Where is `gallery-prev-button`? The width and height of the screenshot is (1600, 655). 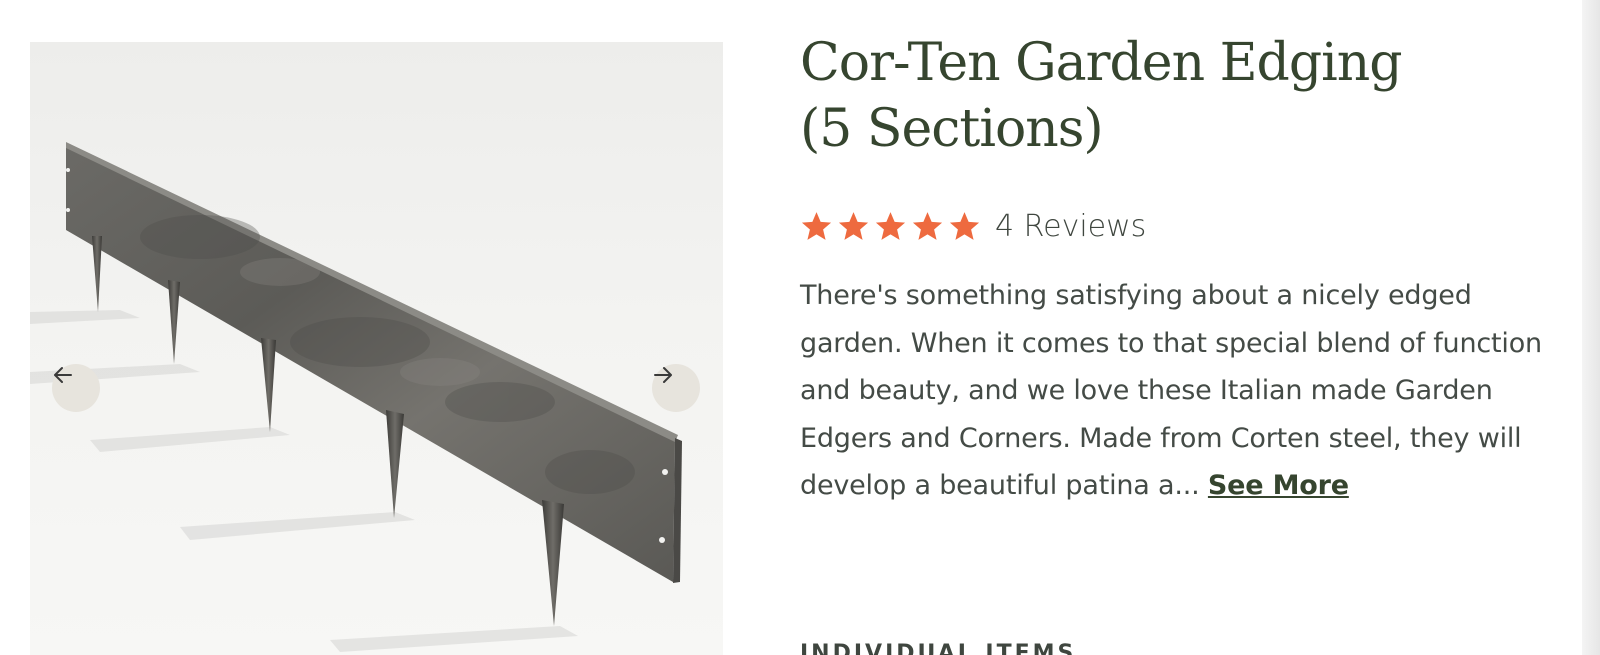 gallery-prev-button is located at coordinates (76, 388).